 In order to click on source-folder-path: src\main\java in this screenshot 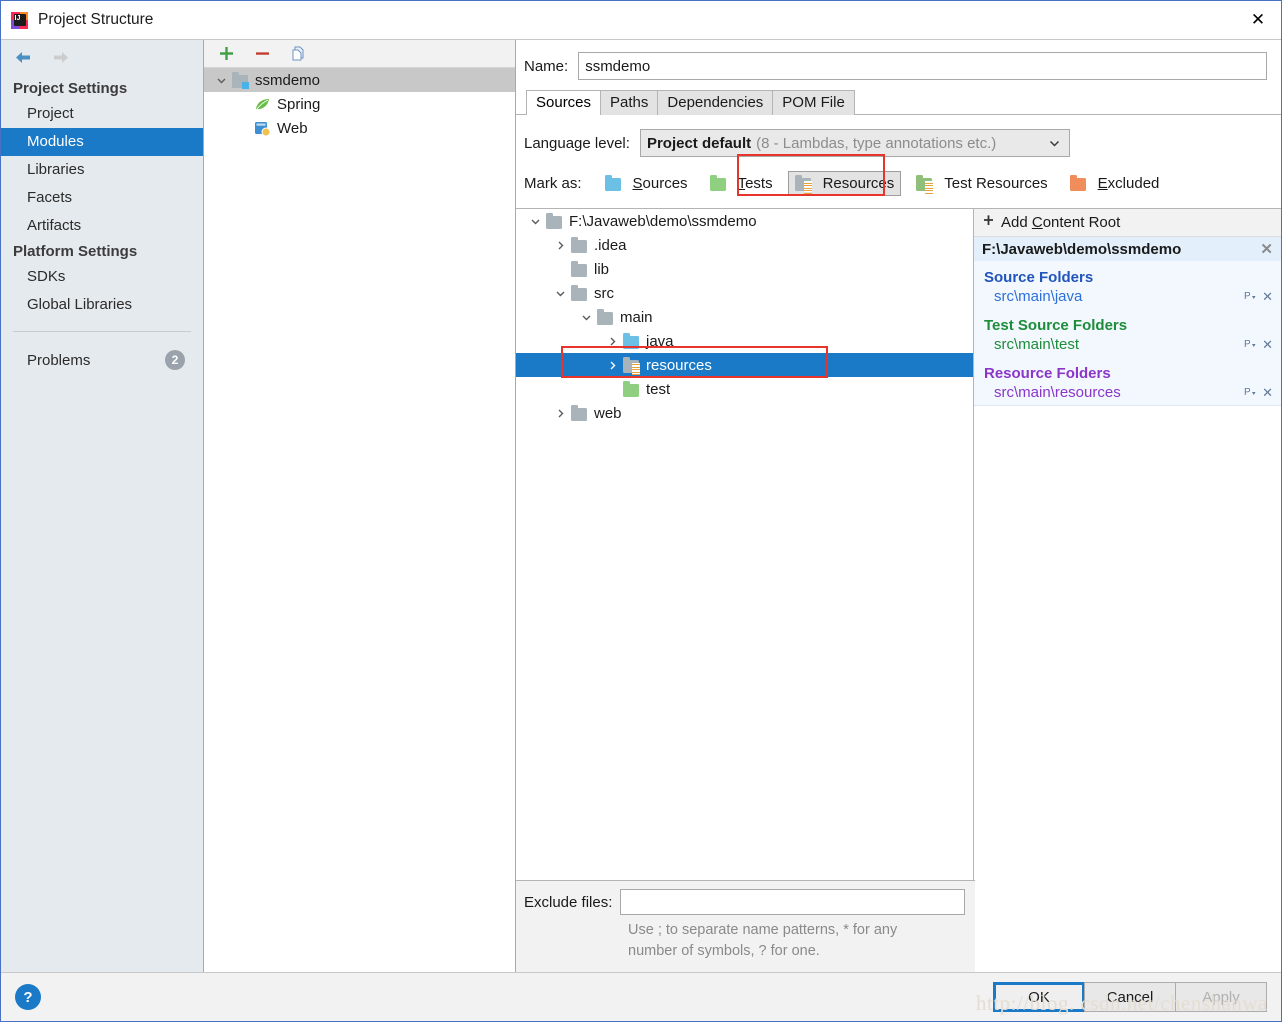, I will do `click(1038, 296)`.